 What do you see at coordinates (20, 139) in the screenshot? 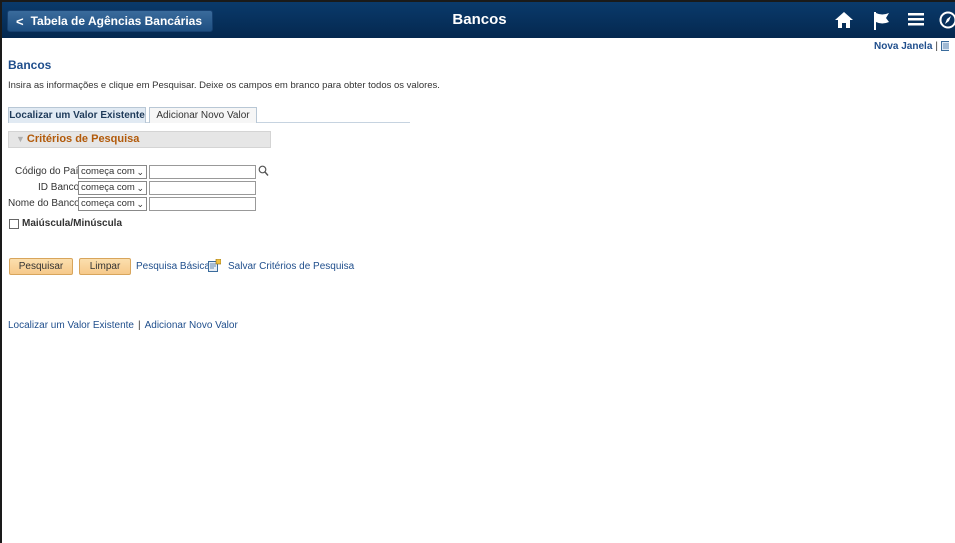
I see `collapse-triangle-icon: ▼` at bounding box center [20, 139].